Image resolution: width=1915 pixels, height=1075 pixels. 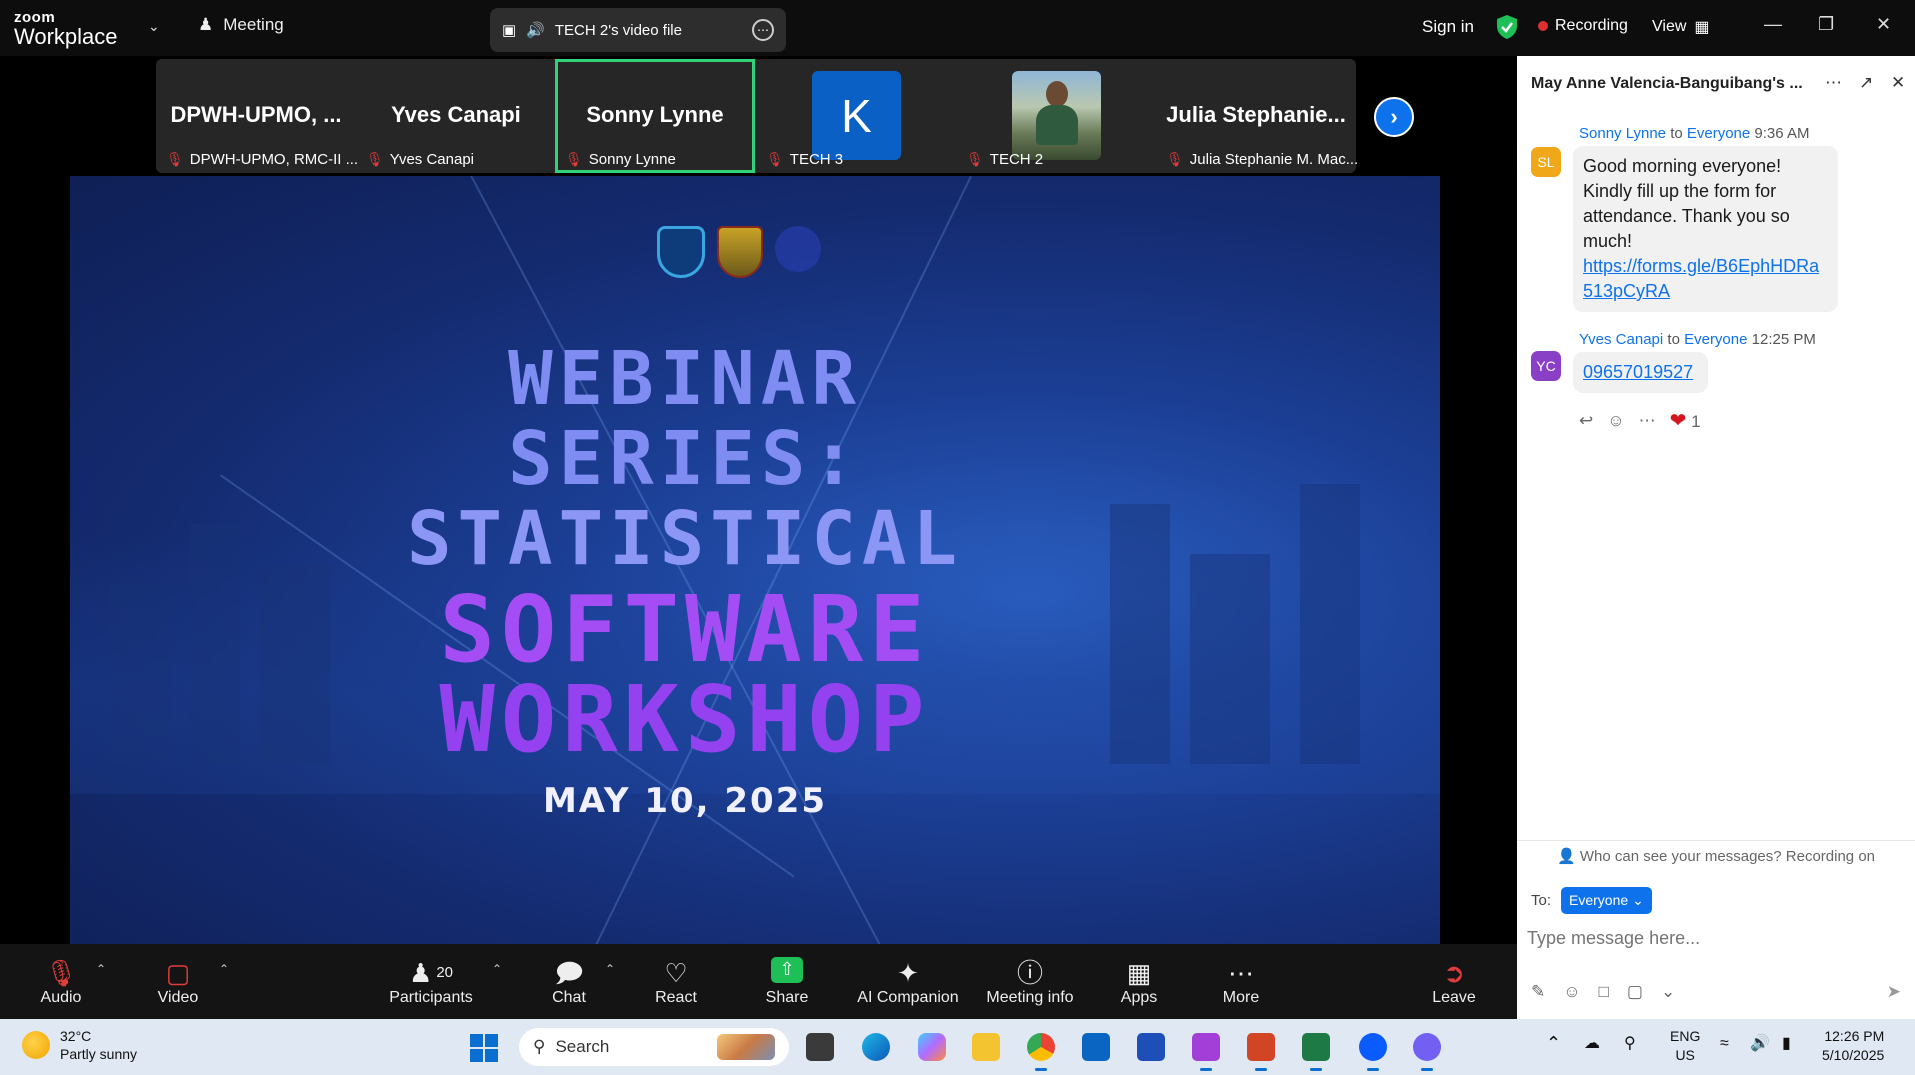 What do you see at coordinates (1866, 83) in the screenshot?
I see `pop-out-icon: ↗` at bounding box center [1866, 83].